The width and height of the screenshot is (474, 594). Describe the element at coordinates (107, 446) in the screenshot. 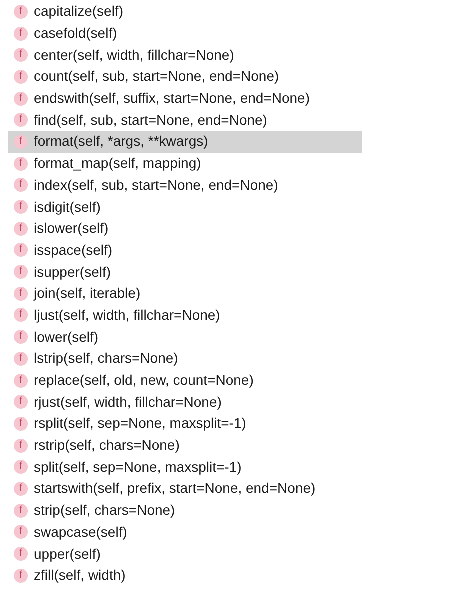

I see `method-signature: rstrip(self, chars=None)` at that location.